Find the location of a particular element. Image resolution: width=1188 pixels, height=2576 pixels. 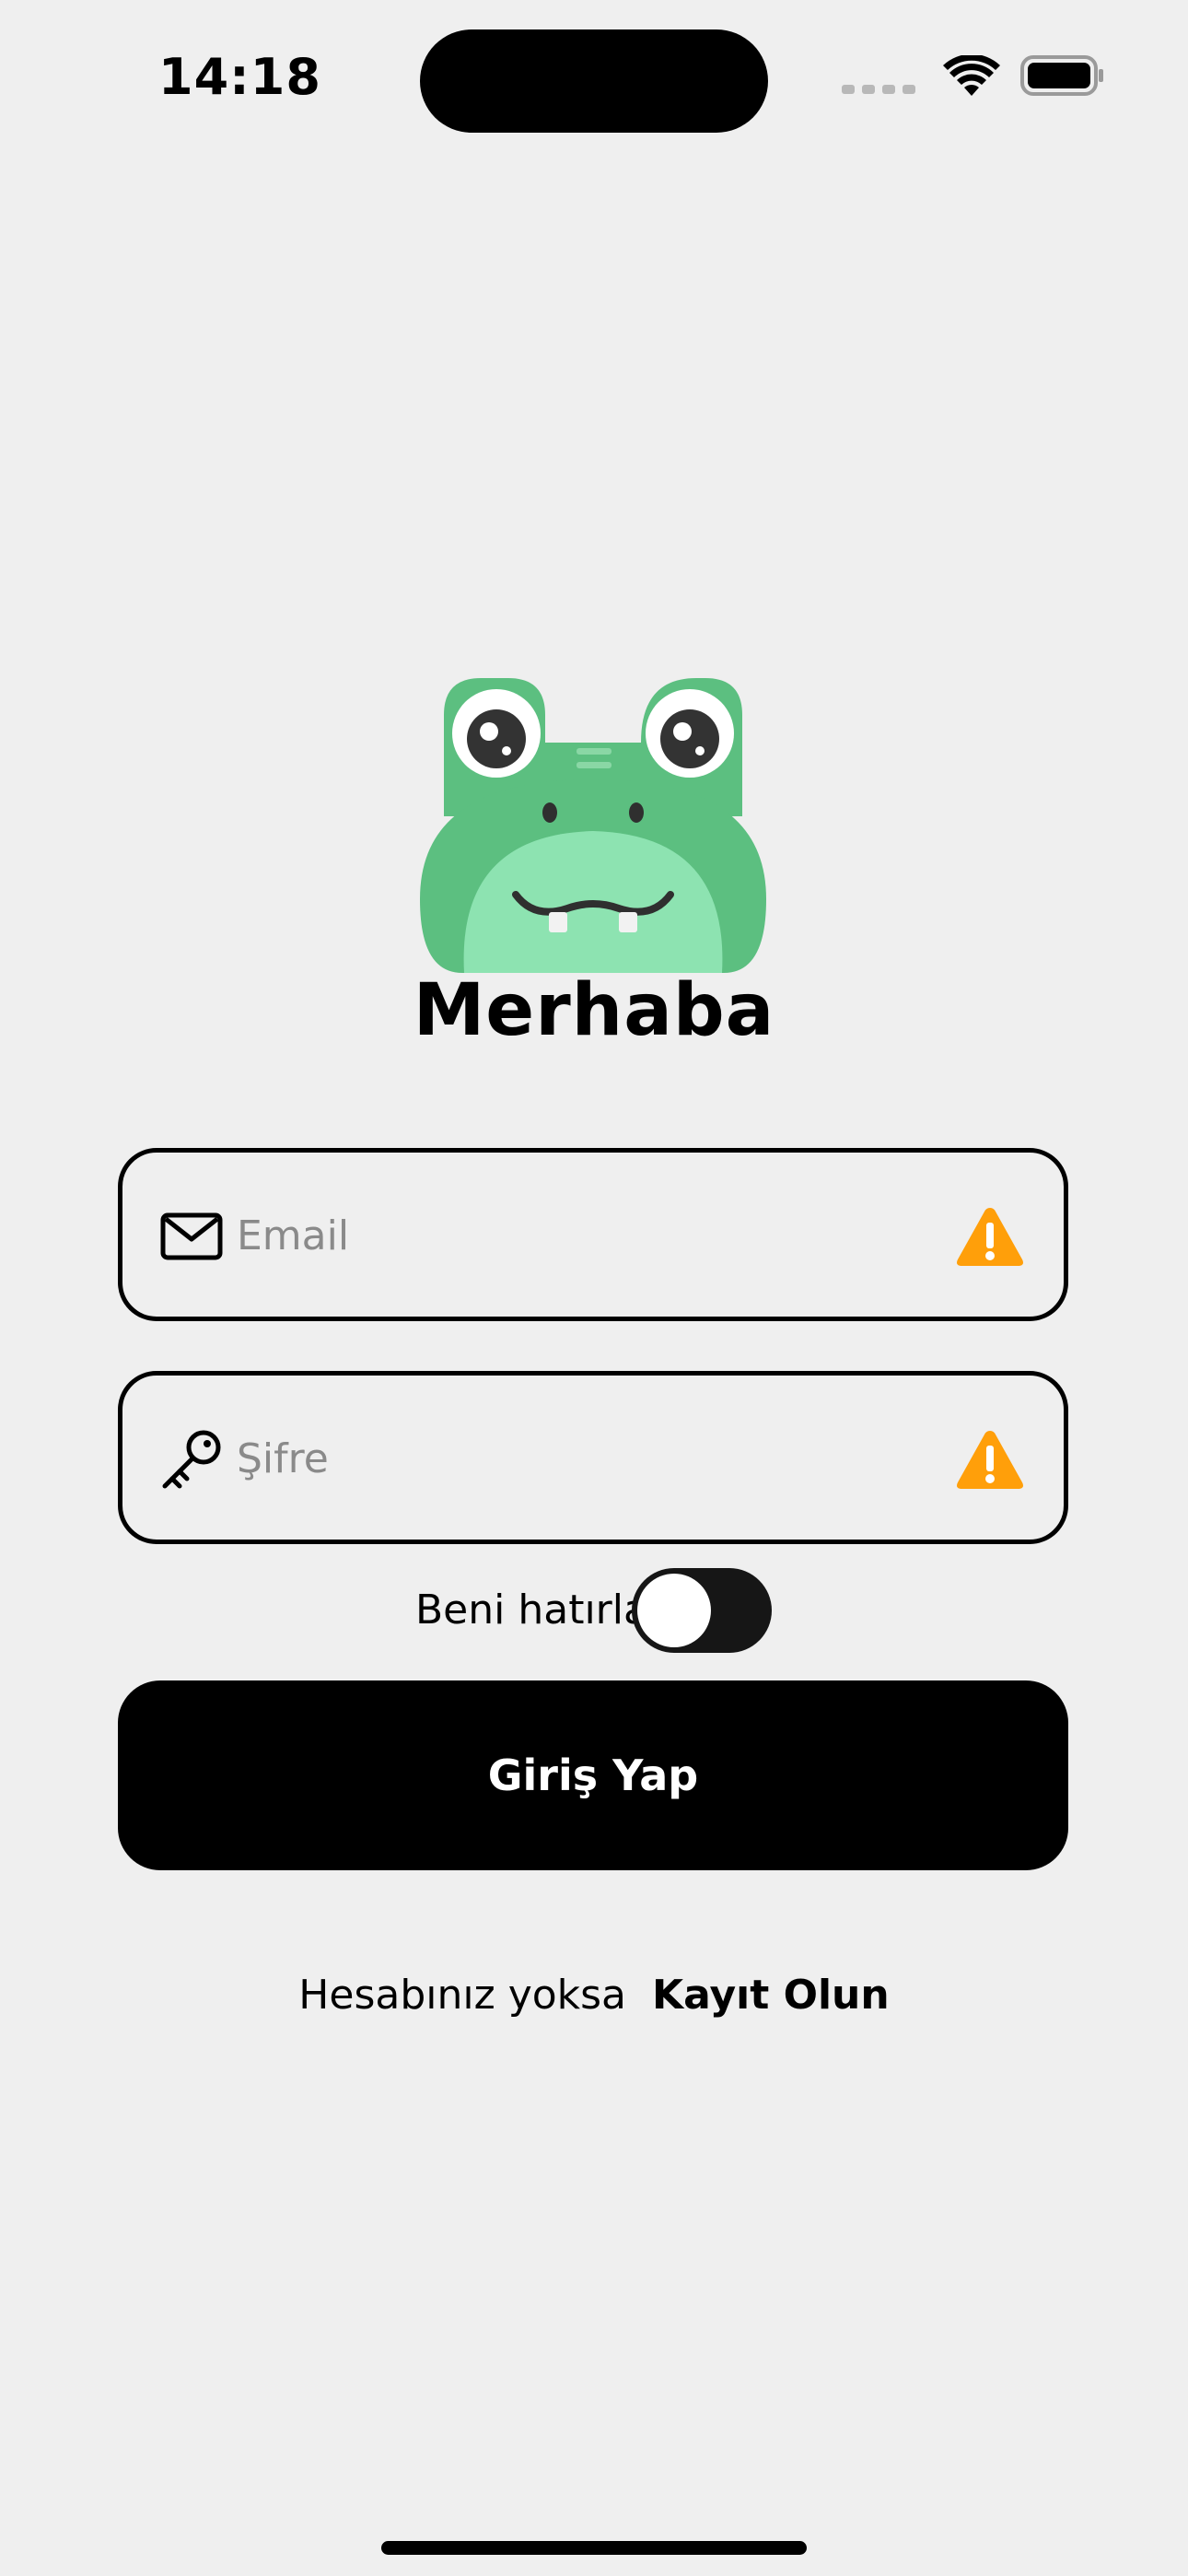

toggle-knob is located at coordinates (674, 1610).